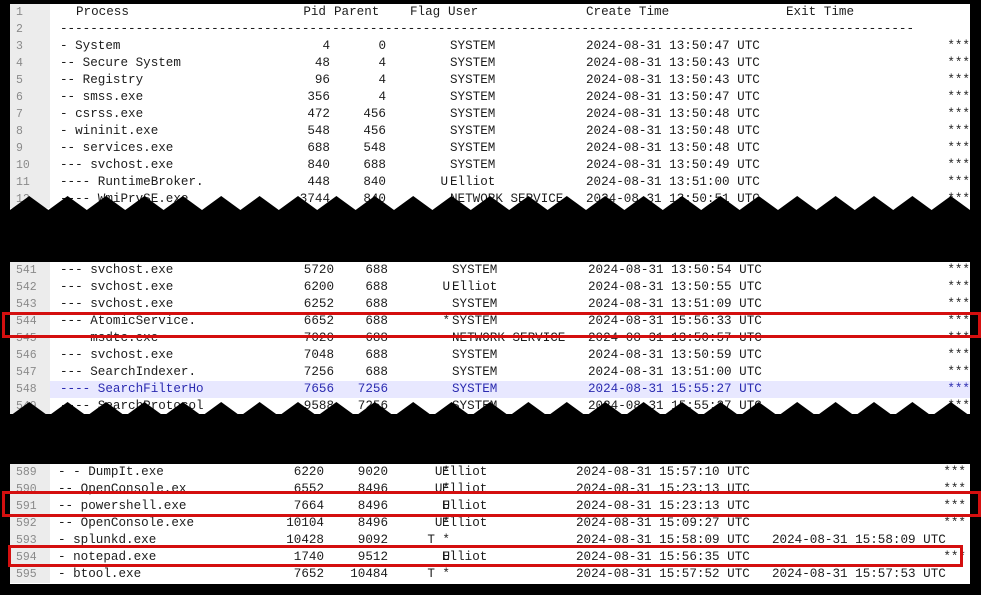  I want to click on pid-cell: 4, so click(326, 46).